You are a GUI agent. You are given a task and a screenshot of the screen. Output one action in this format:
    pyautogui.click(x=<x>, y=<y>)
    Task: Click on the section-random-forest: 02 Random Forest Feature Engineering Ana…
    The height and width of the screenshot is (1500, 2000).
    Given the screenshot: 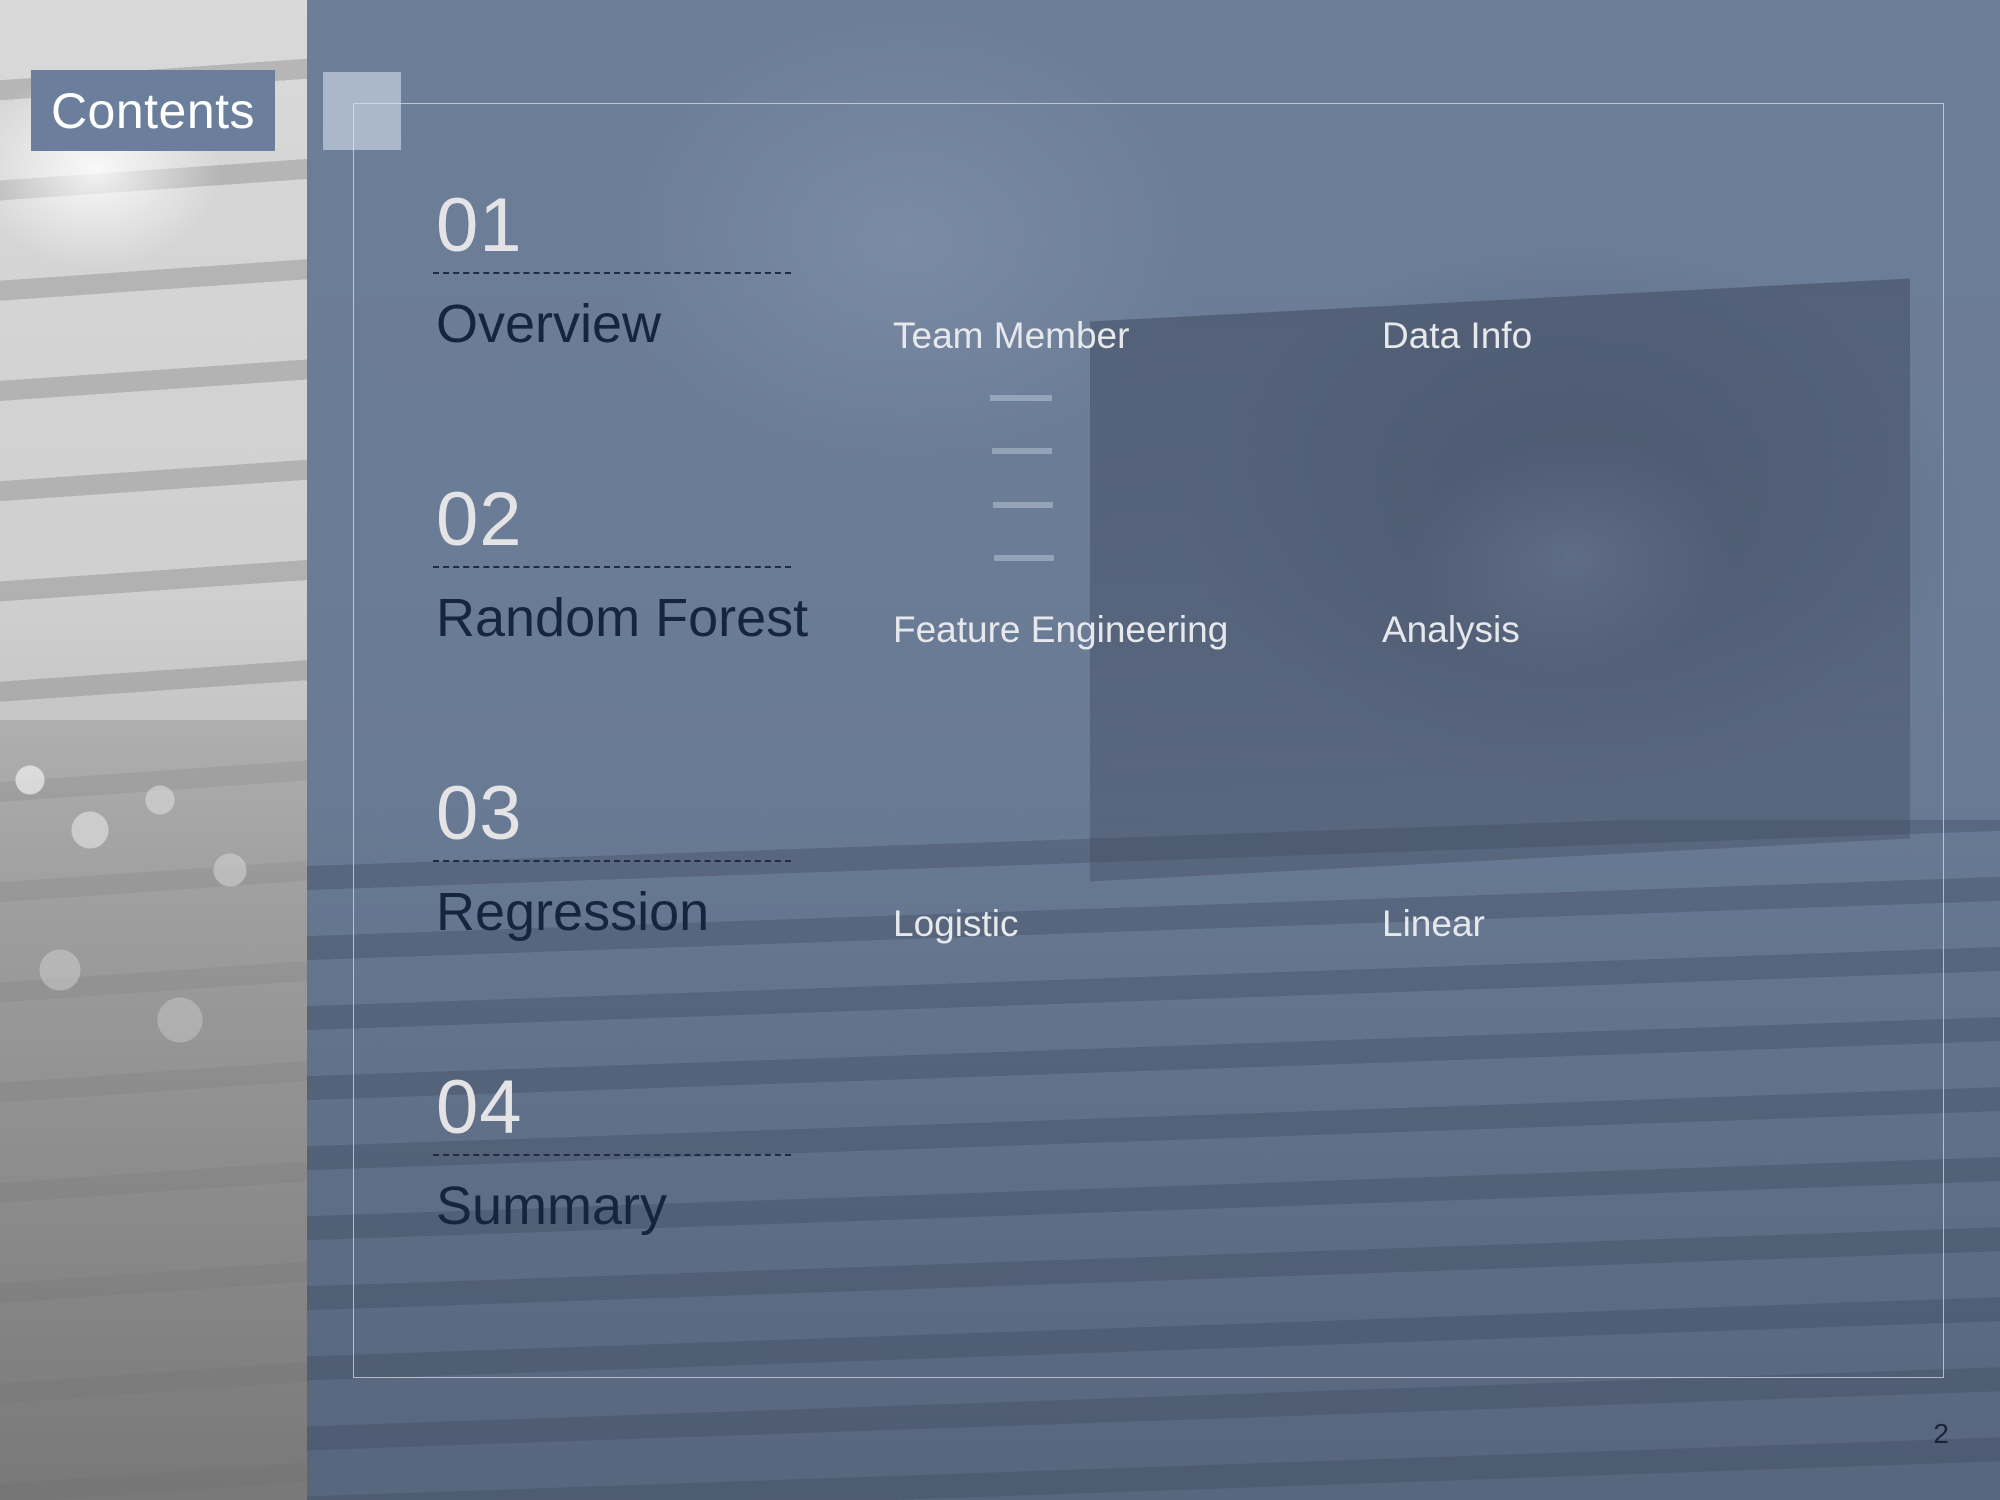 What is the action you would take?
    pyautogui.click(x=1184, y=609)
    